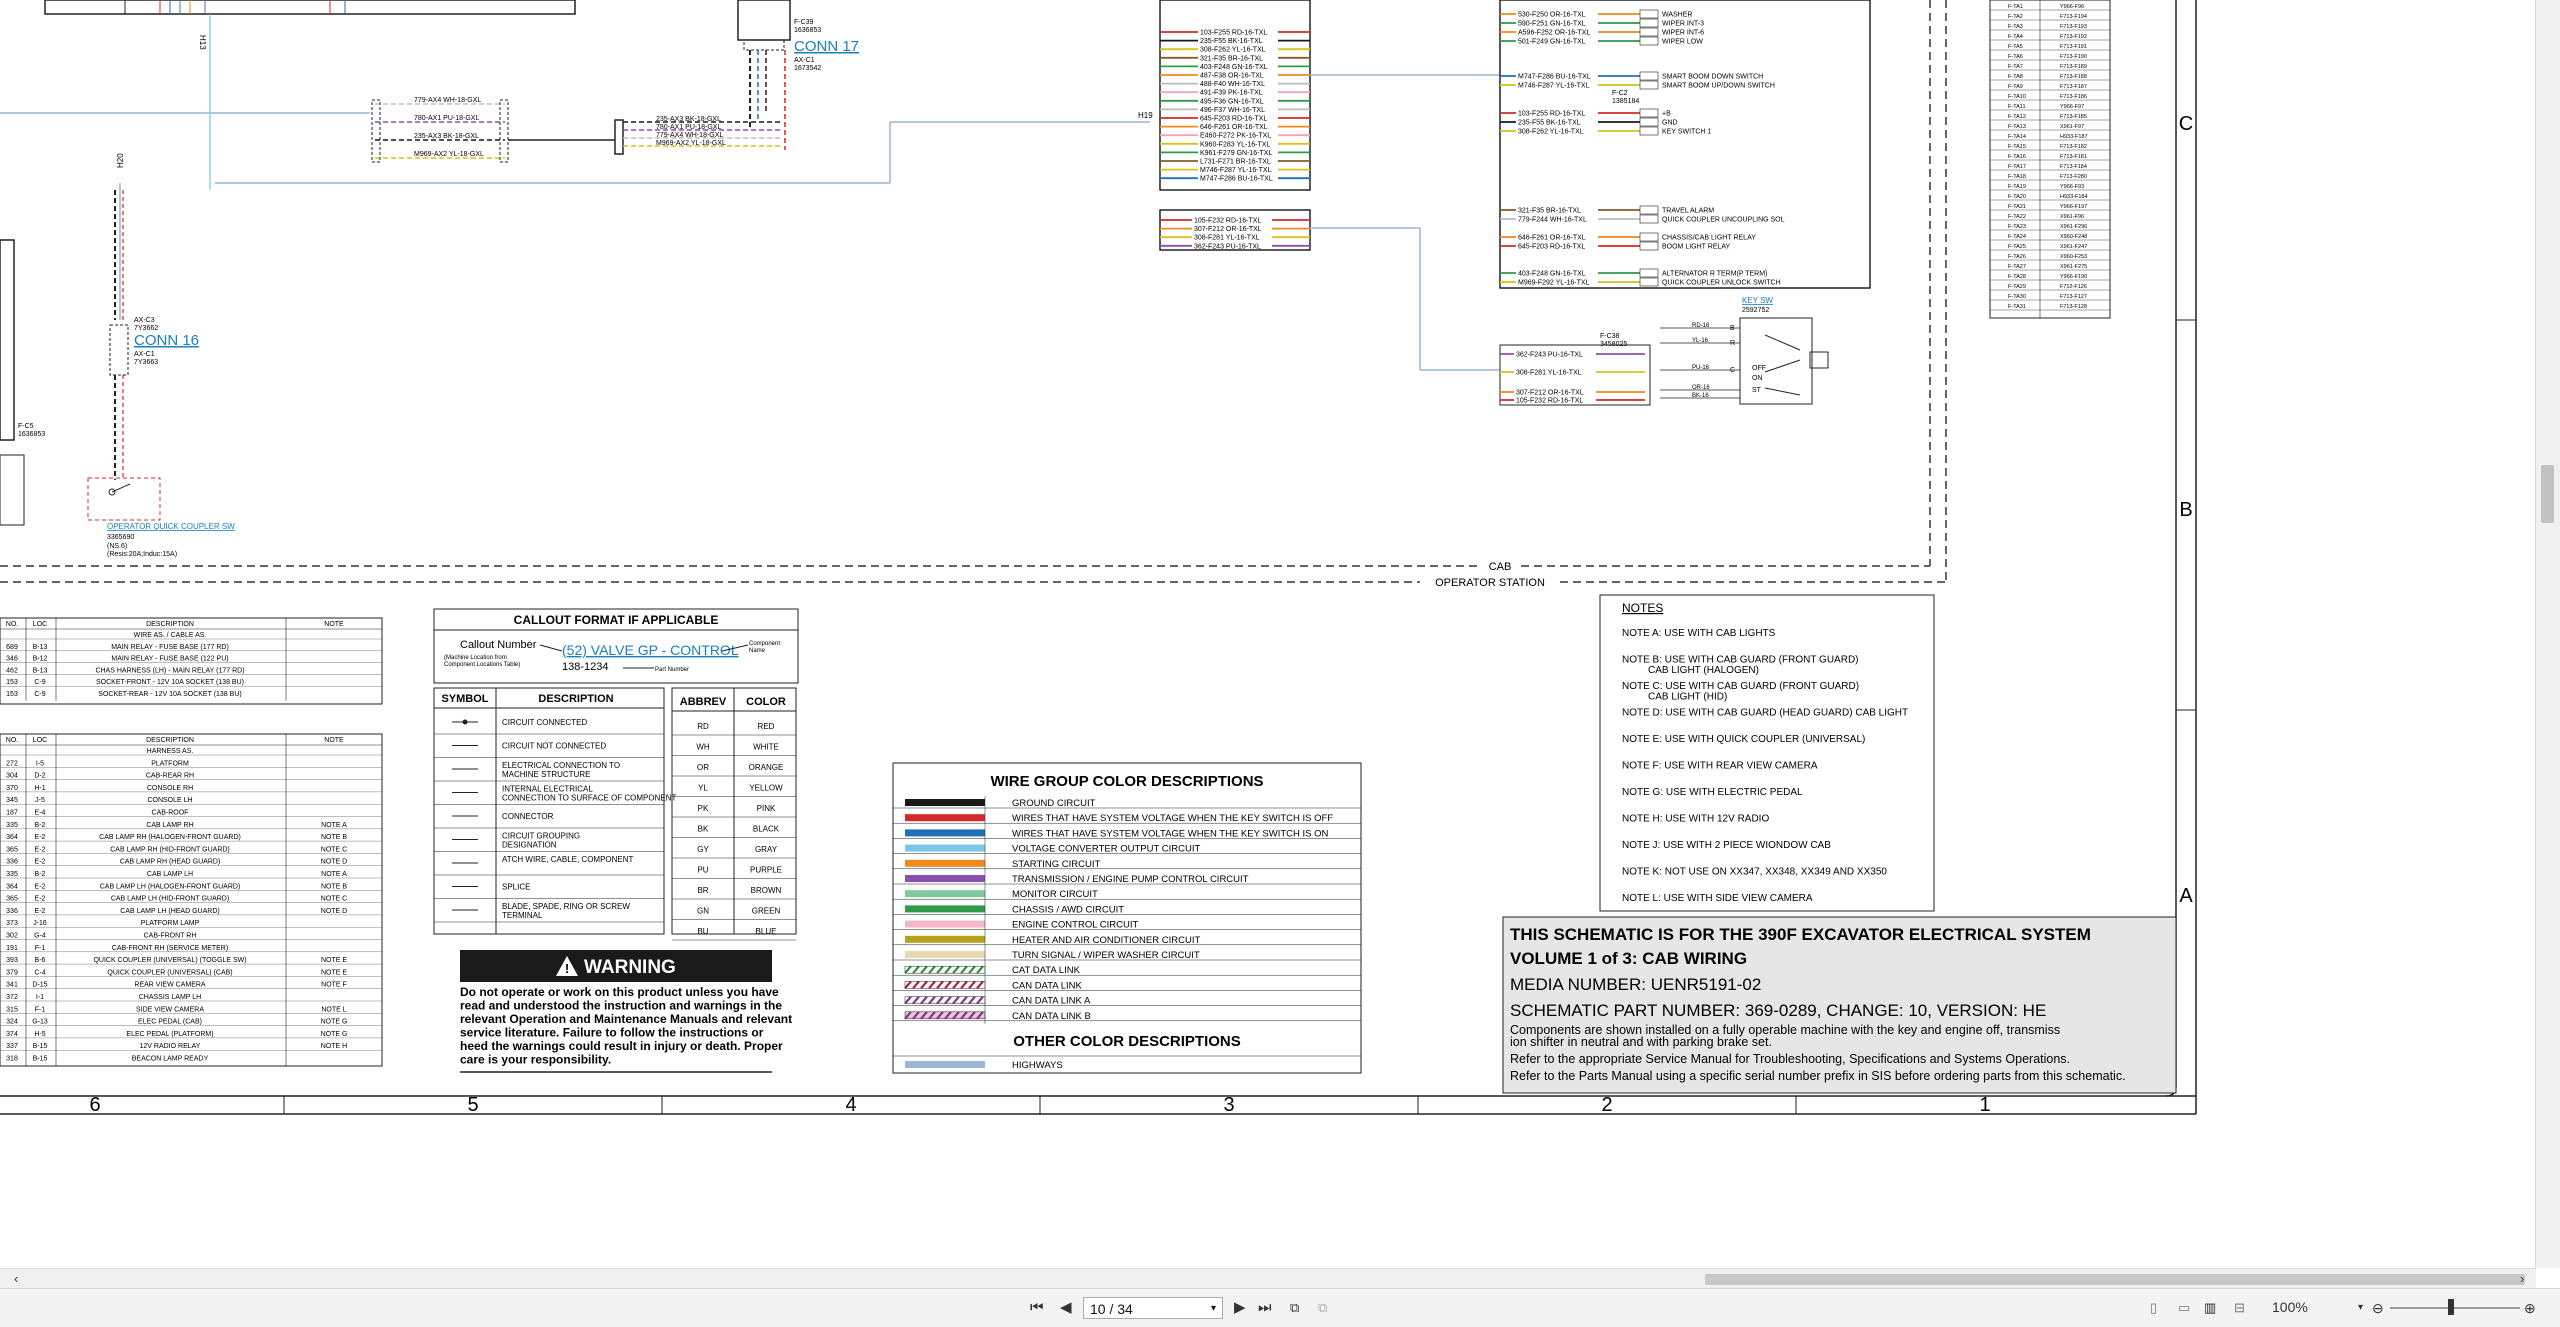  Describe the element at coordinates (689, 135) in the screenshot. I see `wire-label: 779-AX4 WH-18-GXL` at that location.